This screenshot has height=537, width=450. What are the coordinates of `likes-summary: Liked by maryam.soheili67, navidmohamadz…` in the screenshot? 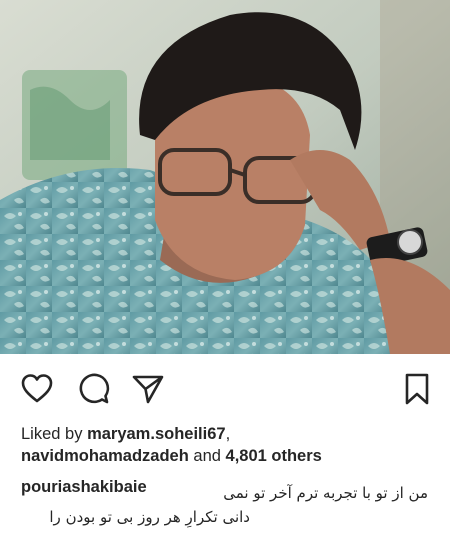 It's located at (226, 445).